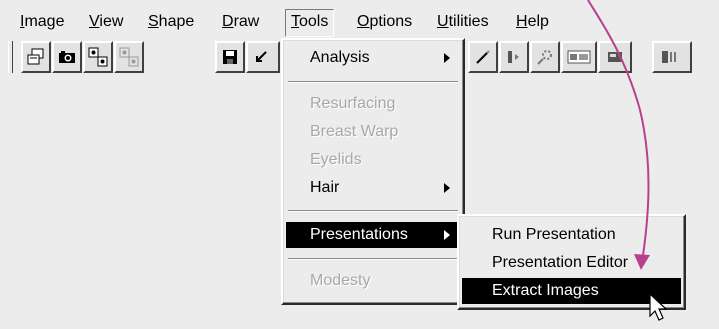  I want to click on menu-item-analysis: Analysis, so click(373, 58).